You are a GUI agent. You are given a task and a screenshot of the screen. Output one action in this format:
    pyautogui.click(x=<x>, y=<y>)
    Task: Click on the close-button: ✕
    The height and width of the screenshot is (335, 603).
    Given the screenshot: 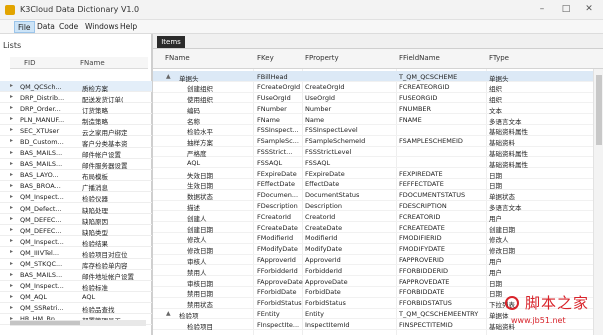 What is the action you would take?
    pyautogui.click(x=589, y=9)
    